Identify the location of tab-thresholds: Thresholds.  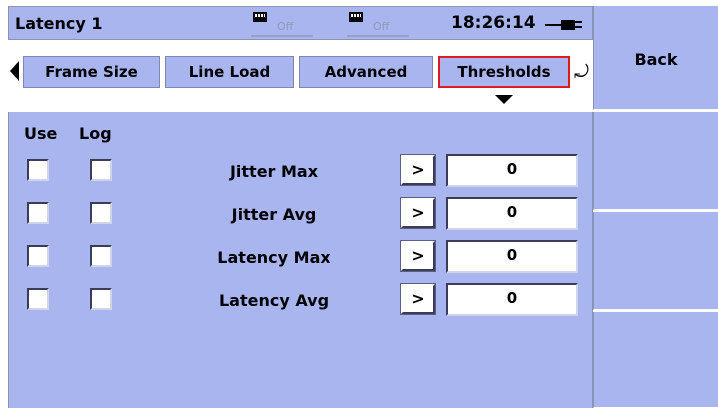
(504, 72).